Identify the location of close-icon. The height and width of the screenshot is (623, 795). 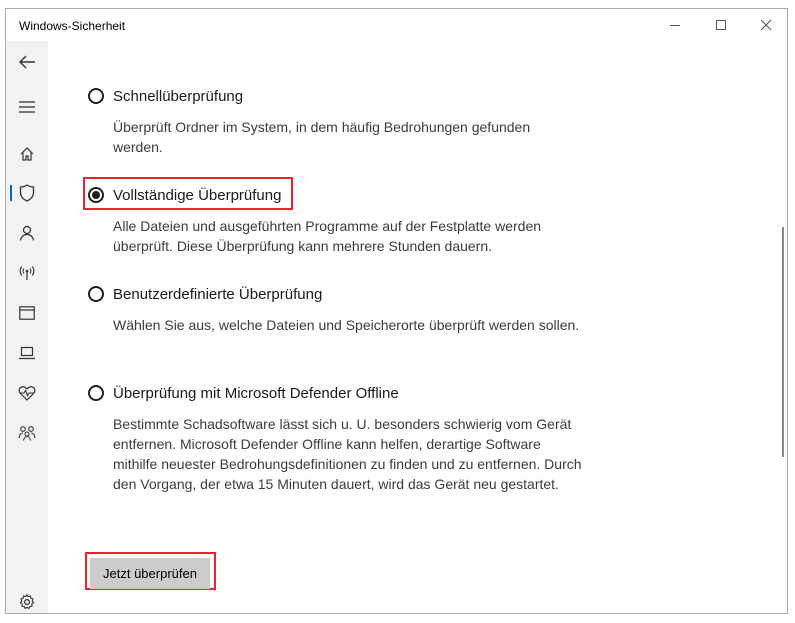
(766, 25).